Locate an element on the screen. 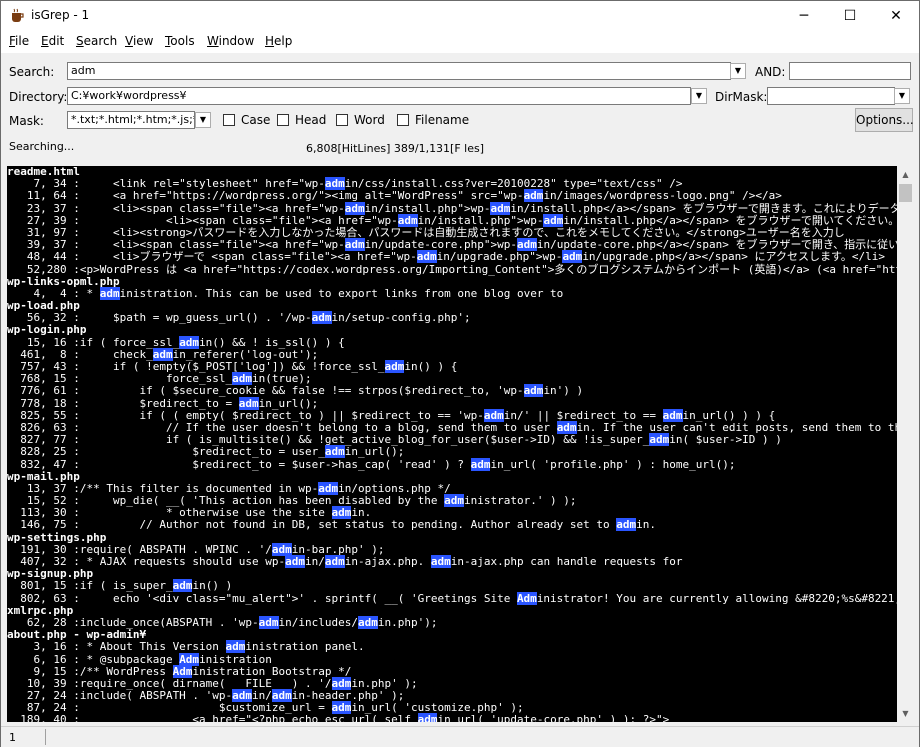 The width and height of the screenshot is (920, 747). result-line: 6, 16 : * @subpackage Administration is located at coordinates (452, 659).